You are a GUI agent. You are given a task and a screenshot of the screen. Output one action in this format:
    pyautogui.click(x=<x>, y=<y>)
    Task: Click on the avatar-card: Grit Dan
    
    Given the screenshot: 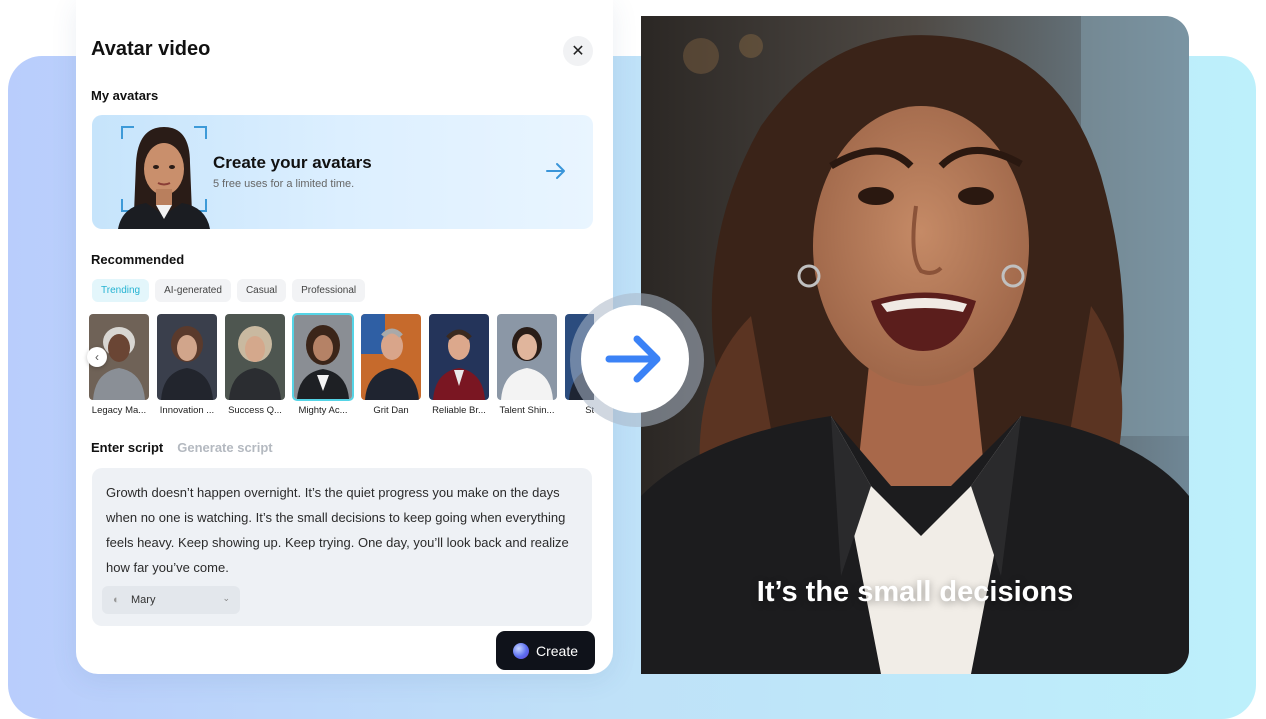 What is the action you would take?
    pyautogui.click(x=391, y=364)
    